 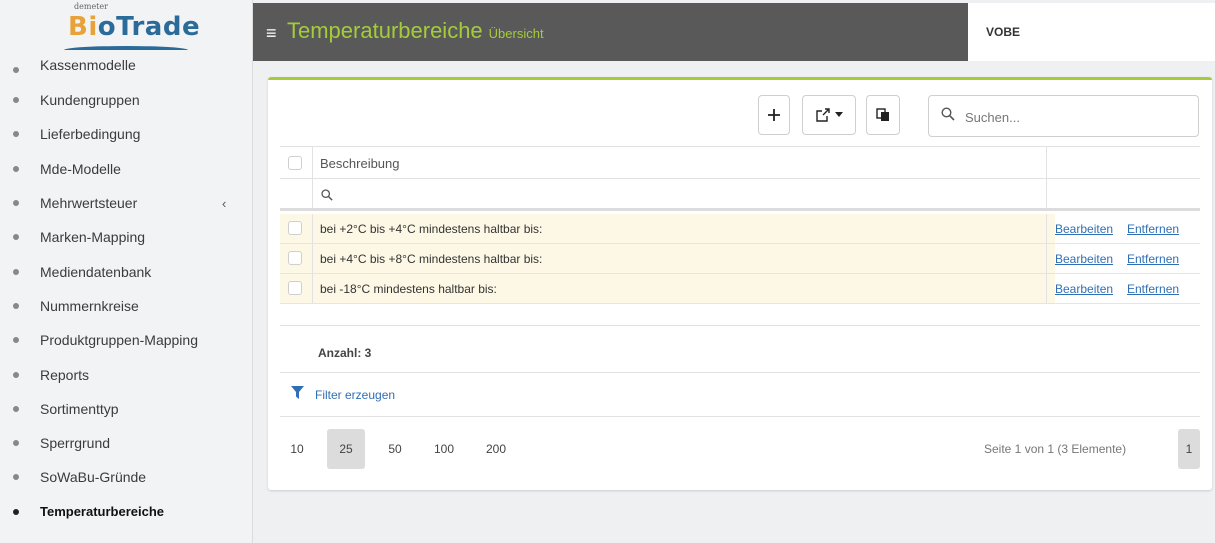 What do you see at coordinates (93, 477) in the screenshot?
I see `sidebar-item-label: SoWaBu-Gründe` at bounding box center [93, 477].